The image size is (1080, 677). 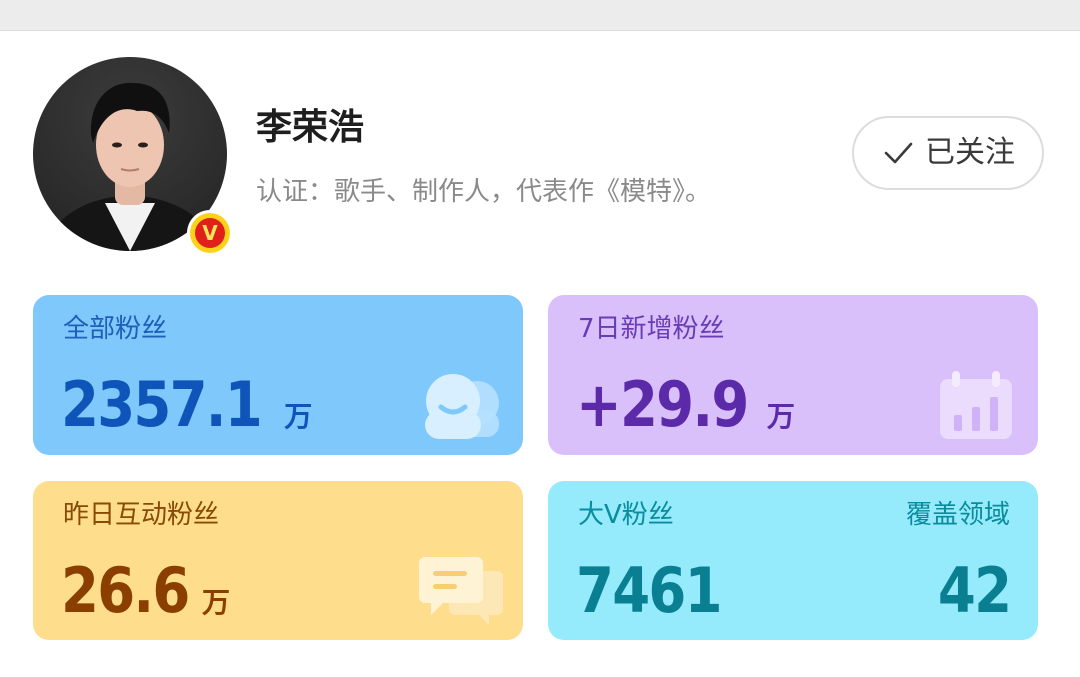 What do you see at coordinates (278, 560) in the screenshot?
I see `interactive-fans-yesterday-card: 昨日互动粉丝 26.6 万` at bounding box center [278, 560].